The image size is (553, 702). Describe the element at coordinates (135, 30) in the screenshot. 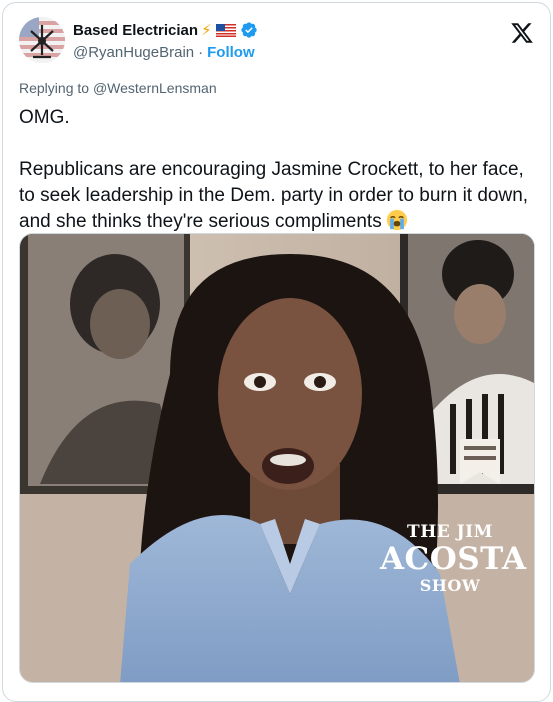

I see `author-display-name: Based Electrician` at that location.